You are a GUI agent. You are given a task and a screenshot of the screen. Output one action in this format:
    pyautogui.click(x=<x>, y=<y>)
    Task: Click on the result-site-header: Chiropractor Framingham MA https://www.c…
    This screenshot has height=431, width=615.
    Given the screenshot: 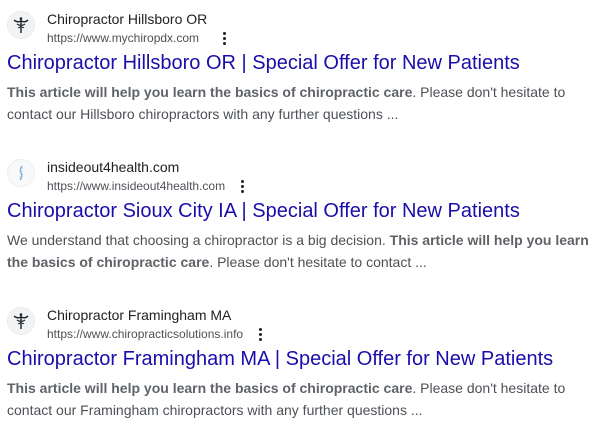 What is the action you would take?
    pyautogui.click(x=307, y=323)
    